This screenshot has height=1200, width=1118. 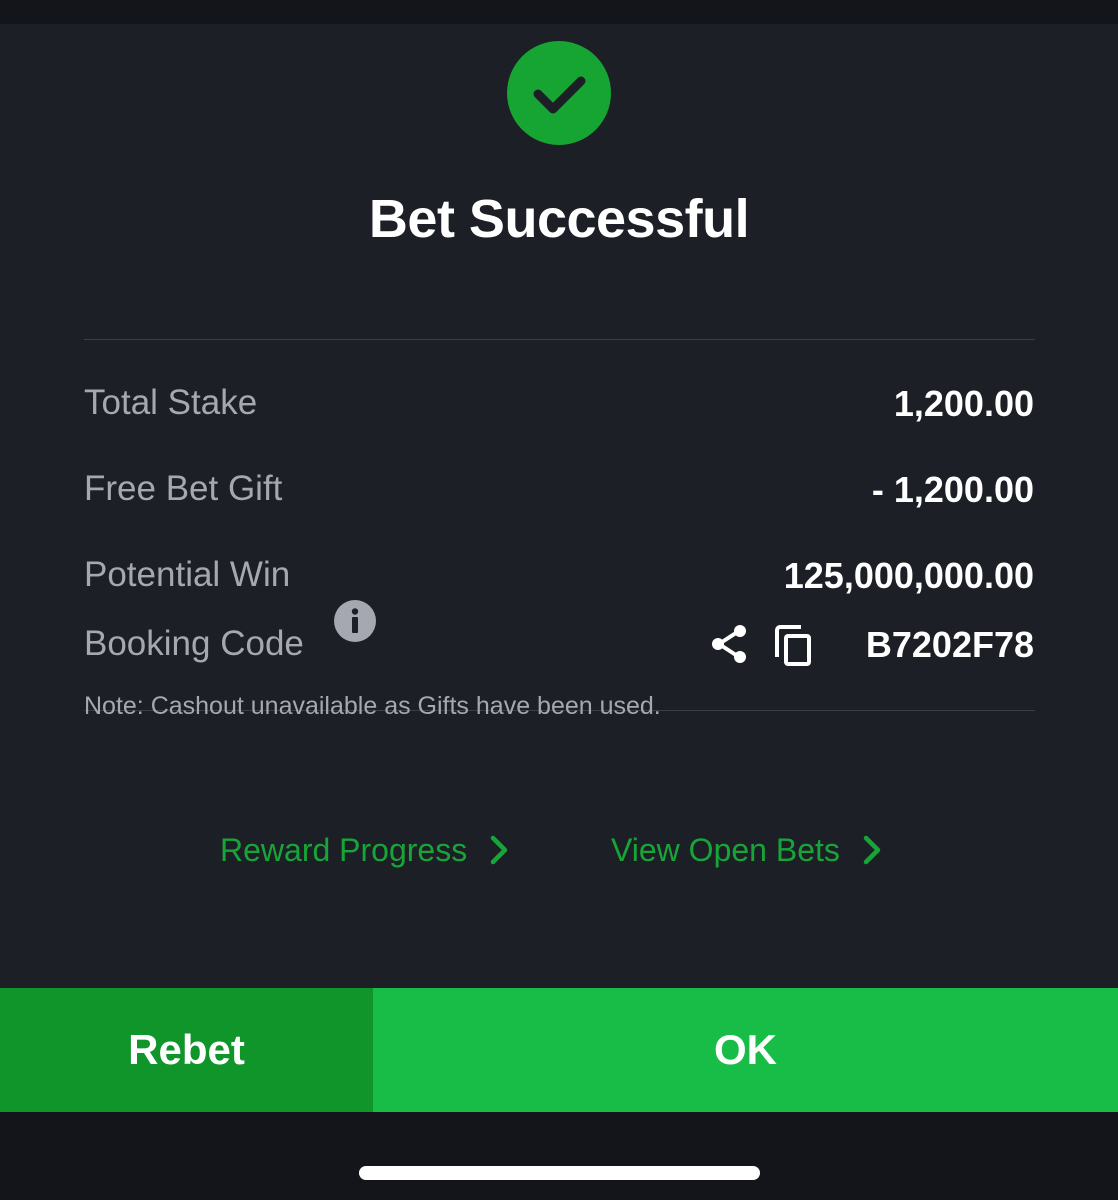 I want to click on view-open-bets-link: View Open Bets, so click(x=746, y=850).